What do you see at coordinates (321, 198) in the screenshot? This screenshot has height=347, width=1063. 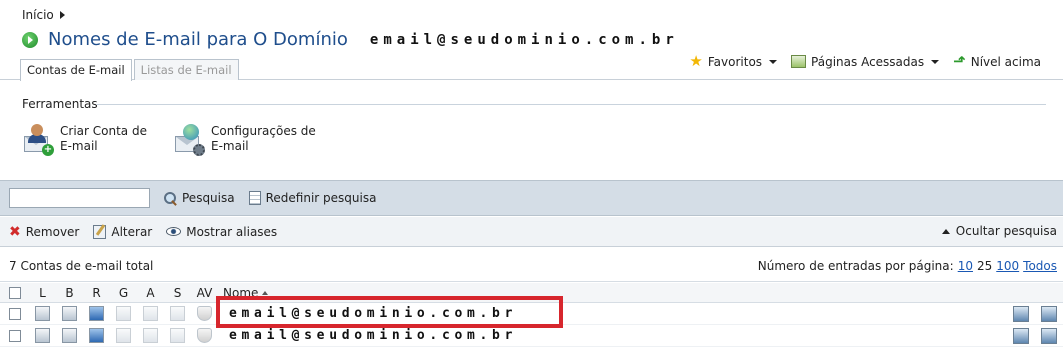 I see `reset-search-label: Redefinir pesquisa` at bounding box center [321, 198].